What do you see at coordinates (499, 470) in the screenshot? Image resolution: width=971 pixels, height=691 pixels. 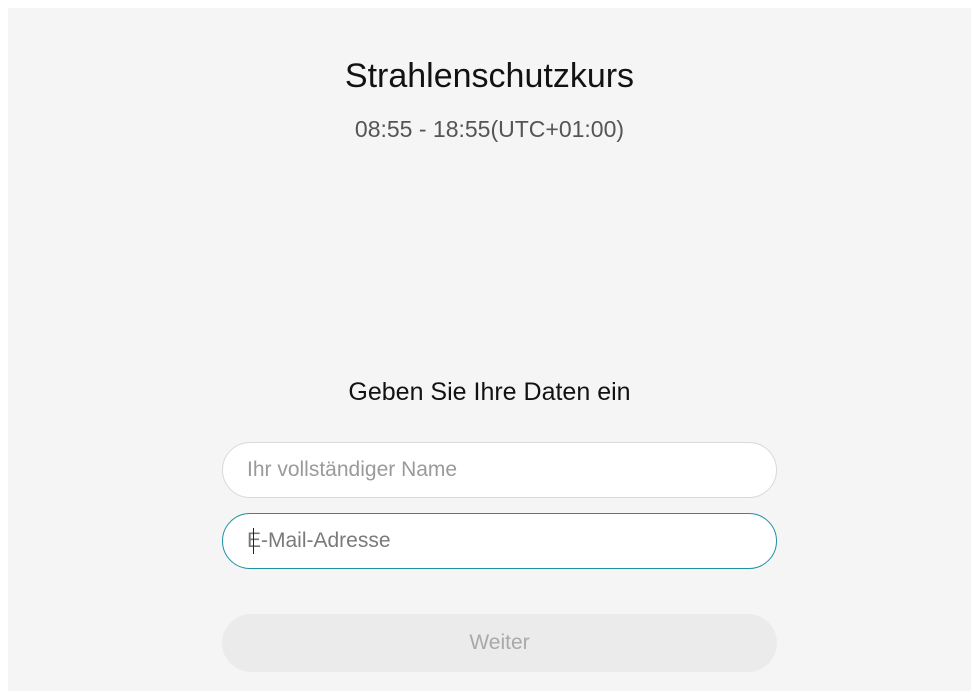 I see `name-input` at bounding box center [499, 470].